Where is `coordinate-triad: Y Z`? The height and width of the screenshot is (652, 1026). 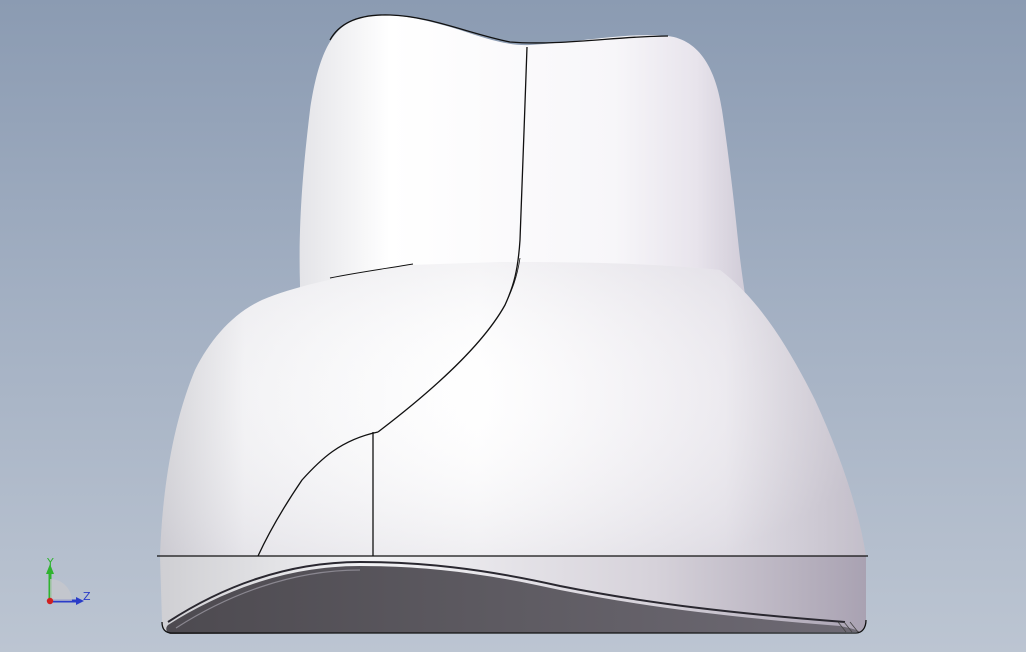
coordinate-triad: Y Z is located at coordinates (68, 580).